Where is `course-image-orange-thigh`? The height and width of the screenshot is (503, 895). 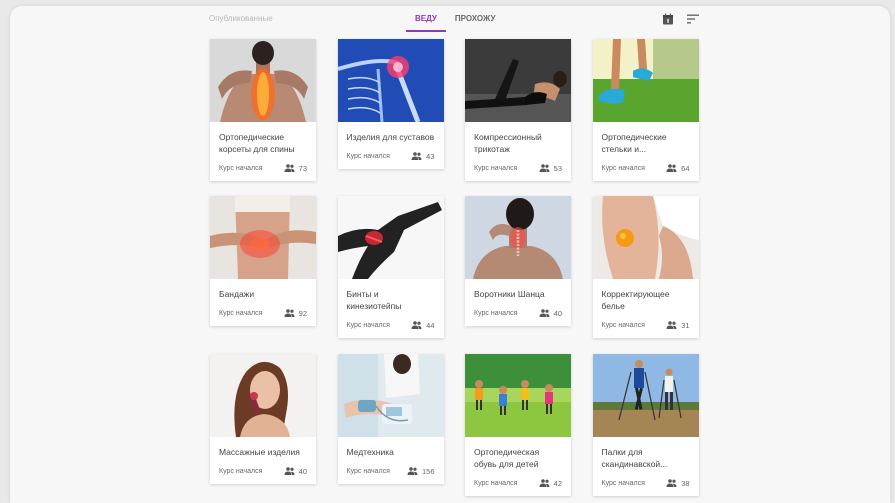 course-image-orange-thigh is located at coordinates (645, 237).